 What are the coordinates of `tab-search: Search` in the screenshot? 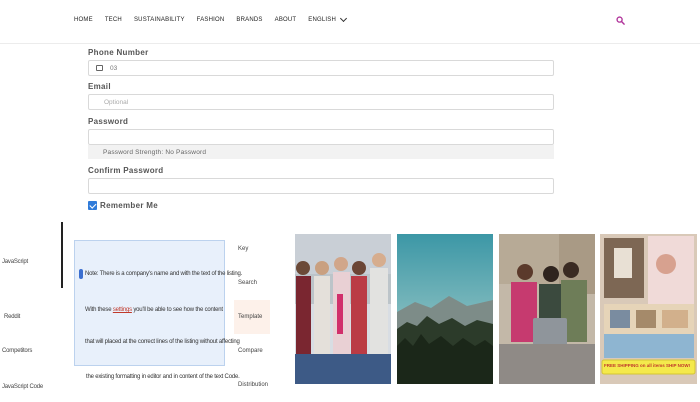 It's located at (252, 283).